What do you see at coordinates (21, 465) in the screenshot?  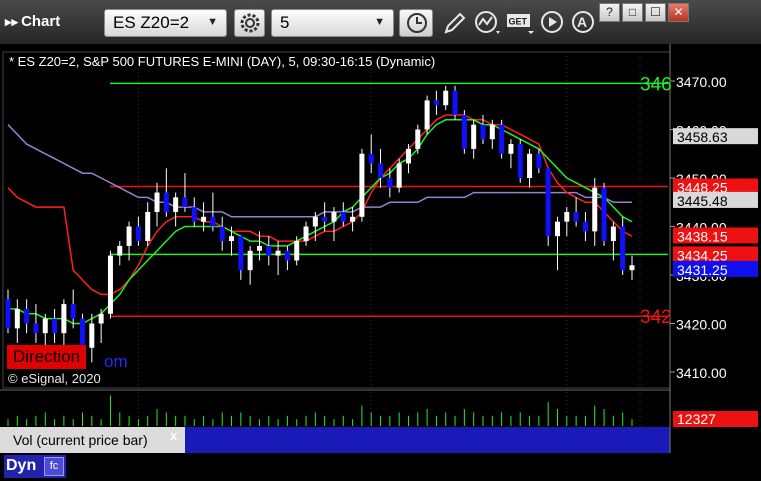 I see `dynamic-label: Dyn` at bounding box center [21, 465].